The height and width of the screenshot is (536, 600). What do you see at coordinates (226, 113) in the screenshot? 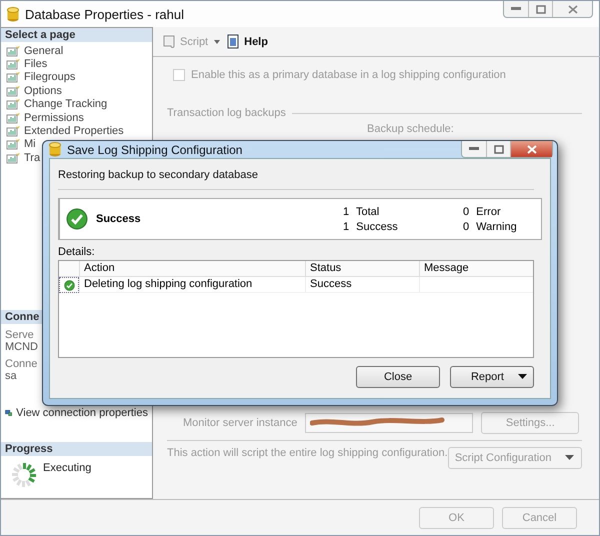
I see `group-label: Transaction log backups` at bounding box center [226, 113].